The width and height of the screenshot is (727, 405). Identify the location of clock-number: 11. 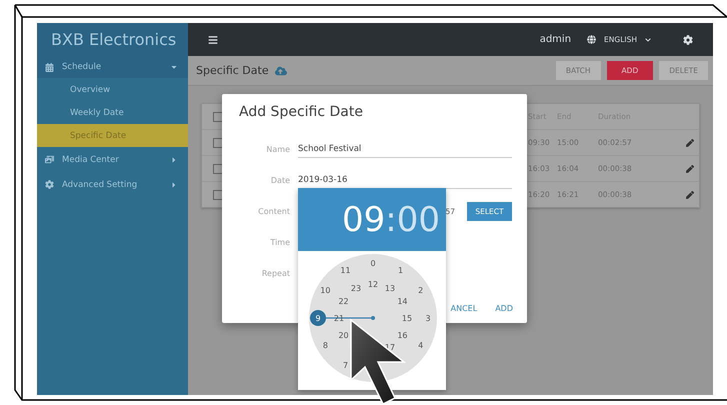
(346, 270).